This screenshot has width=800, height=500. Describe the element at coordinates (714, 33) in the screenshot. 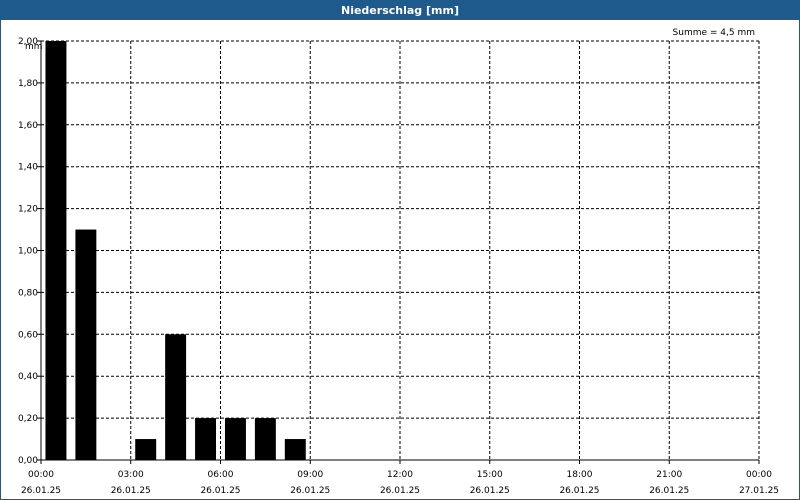

I see `sum-label: Summe = 4,5 mm` at that location.